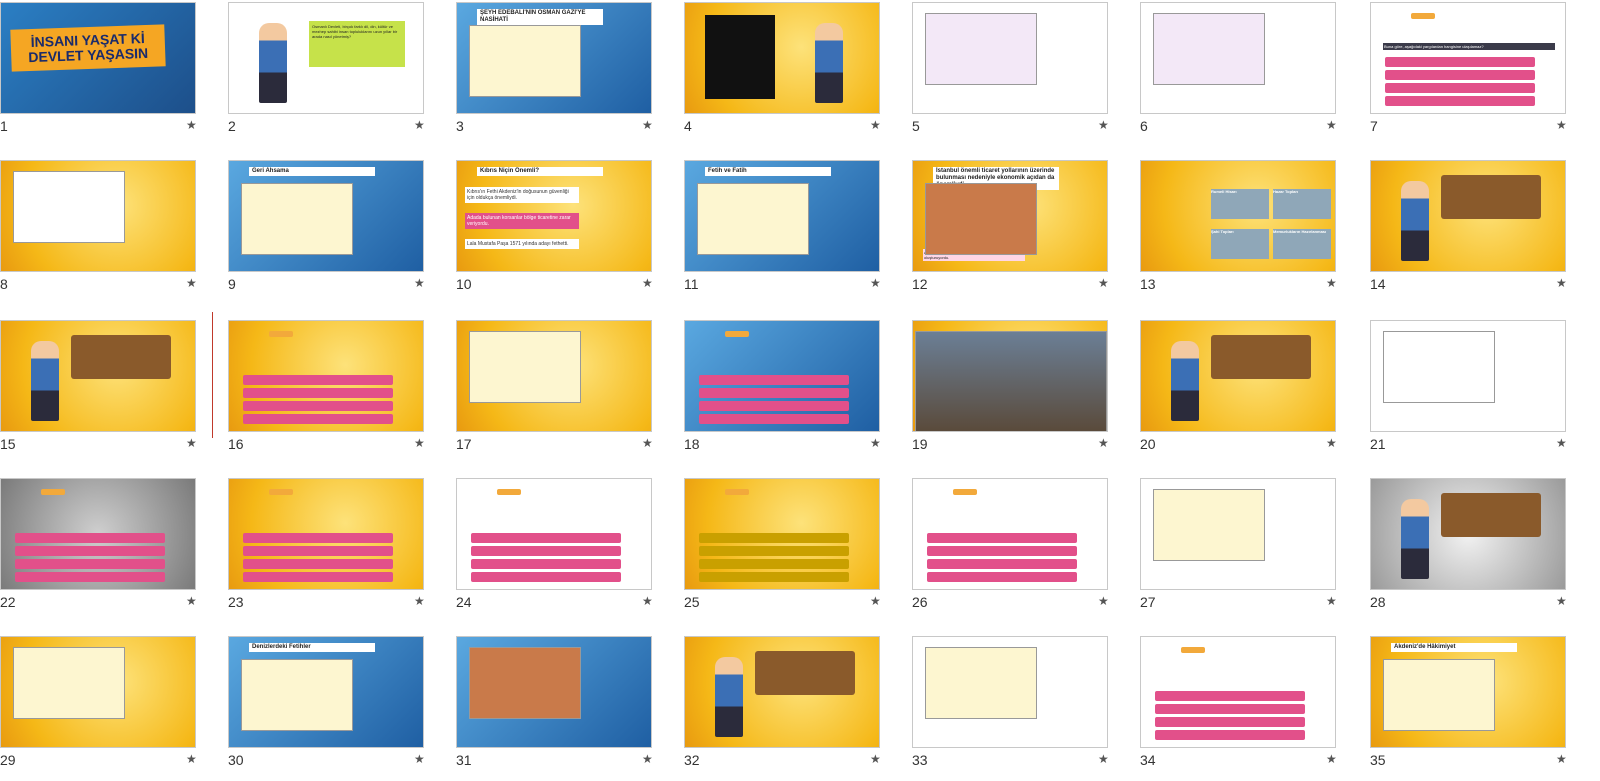 The width and height of the screenshot is (1600, 781). I want to click on slide-thumbnail-11: Fetih ve Fatih 11 ★, so click(798, 232).